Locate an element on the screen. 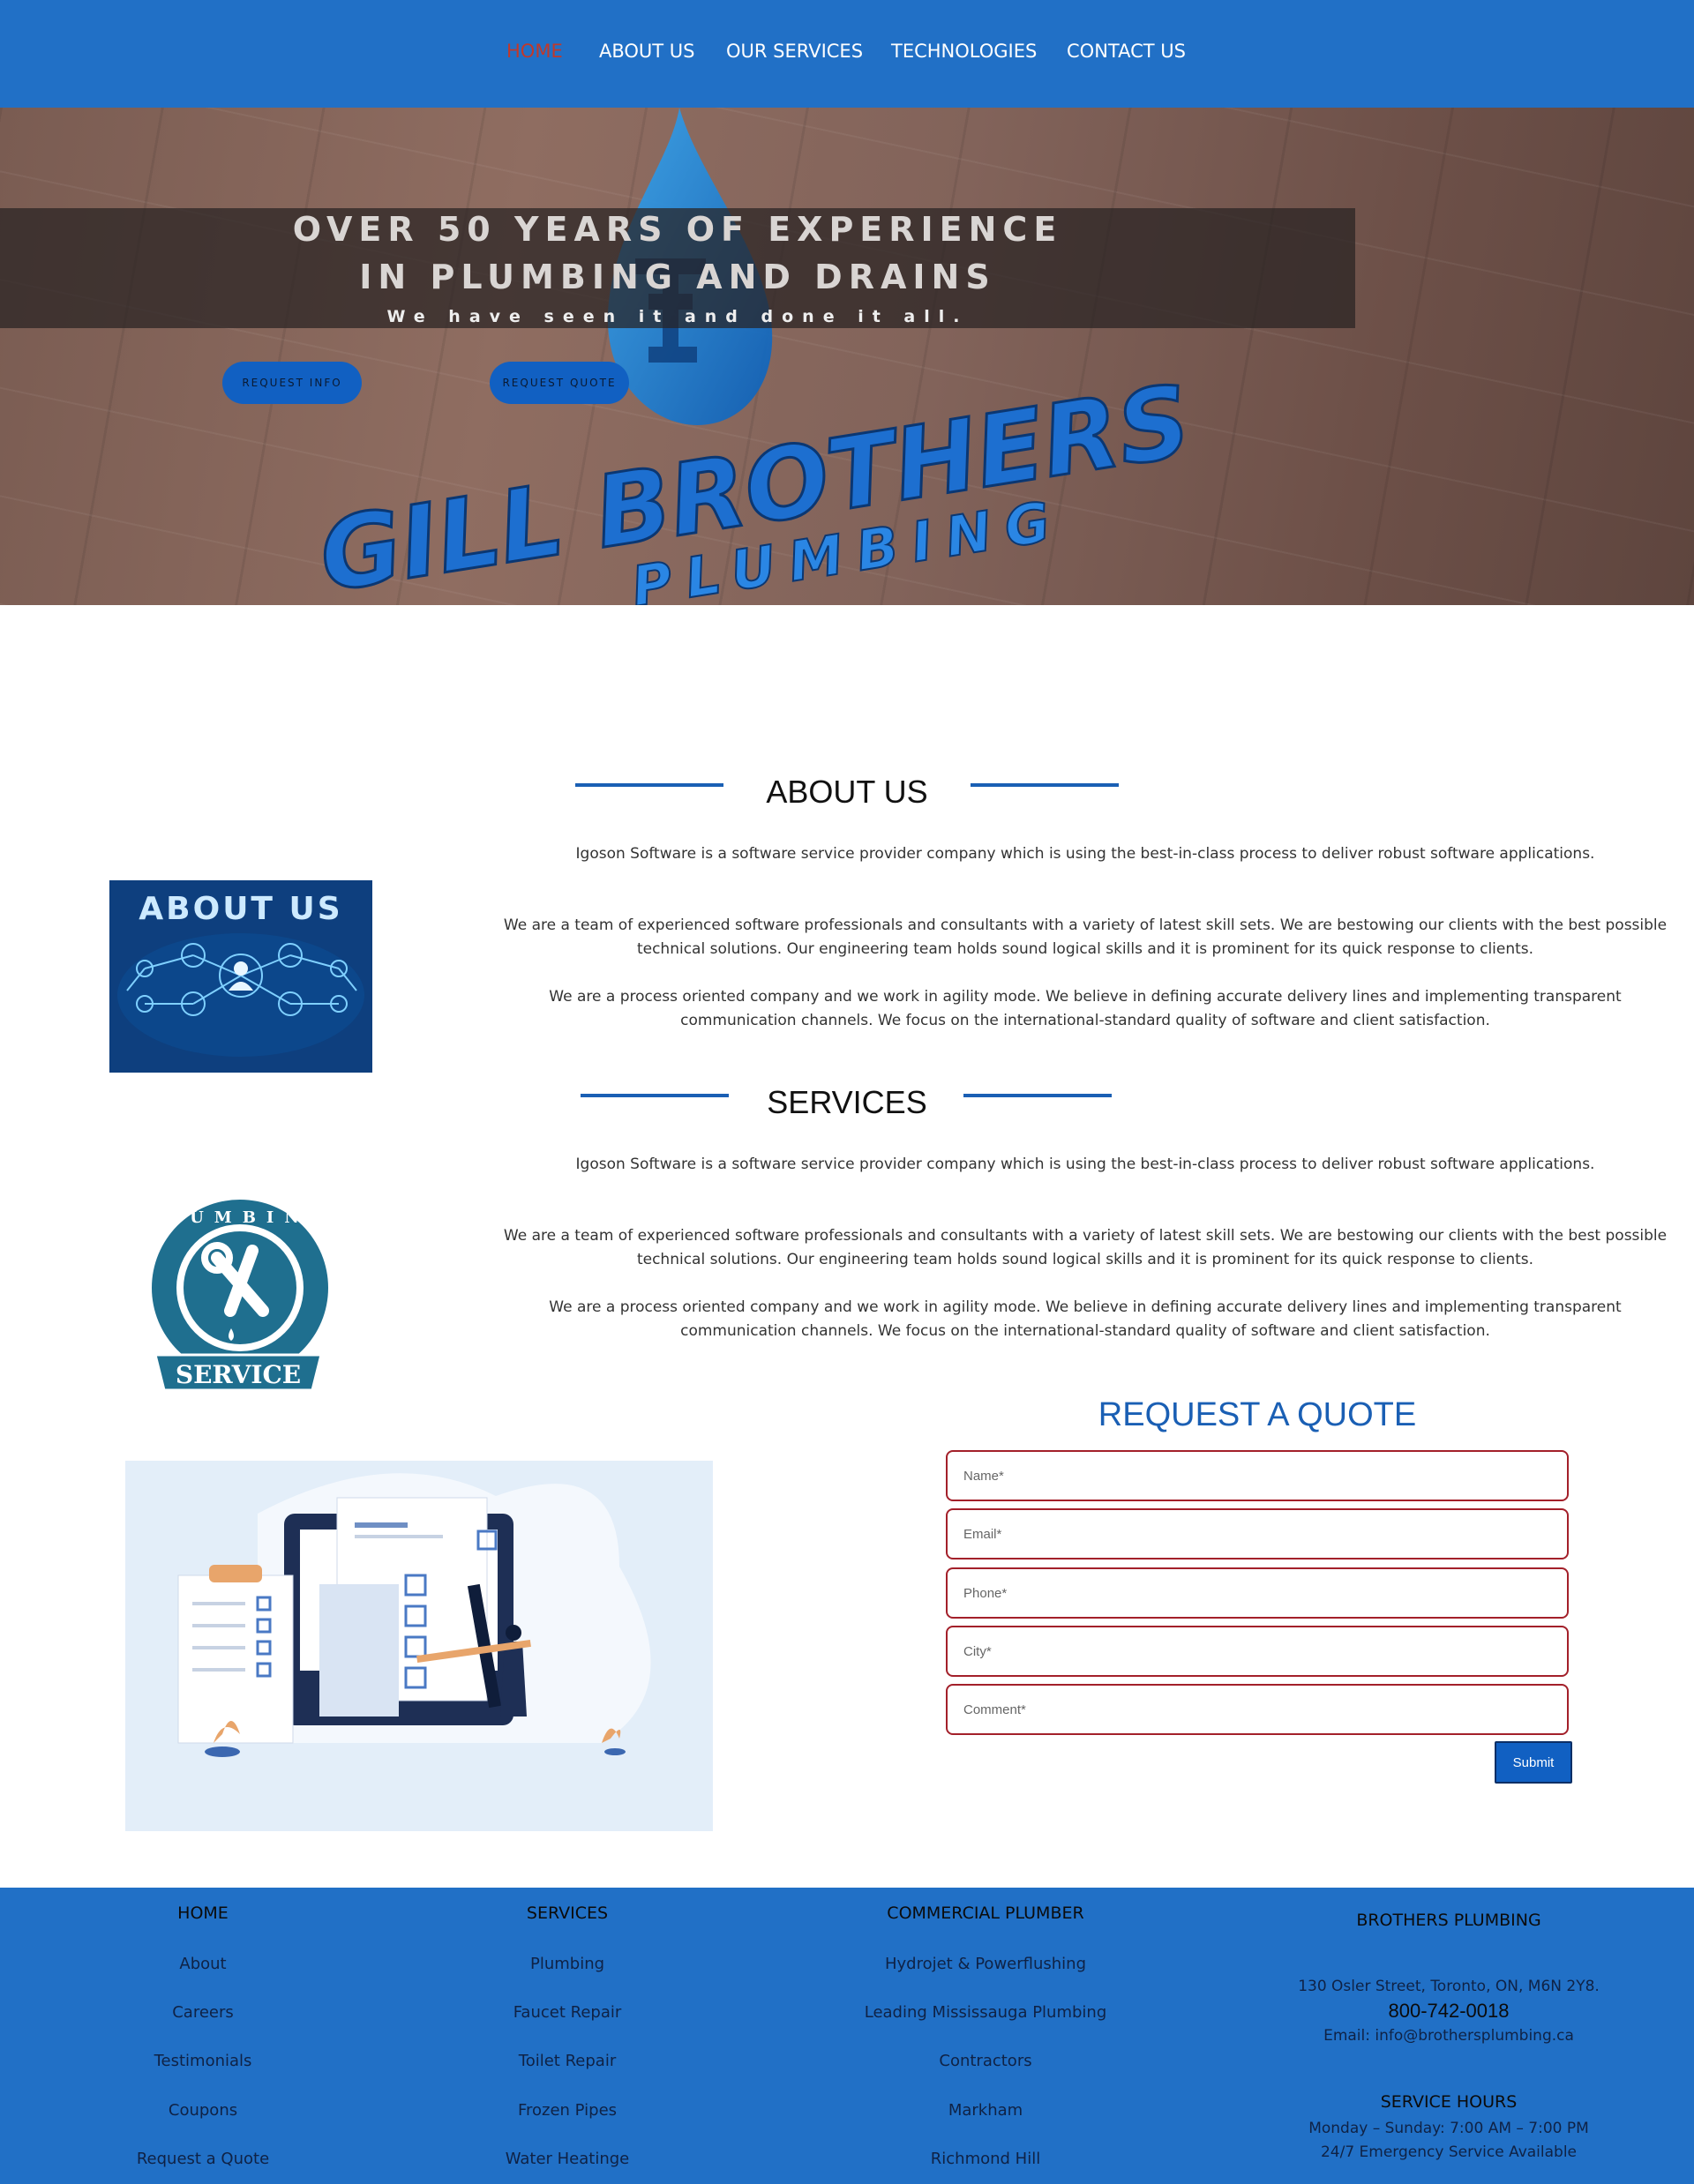  services-title-rule-left is located at coordinates (655, 1095).